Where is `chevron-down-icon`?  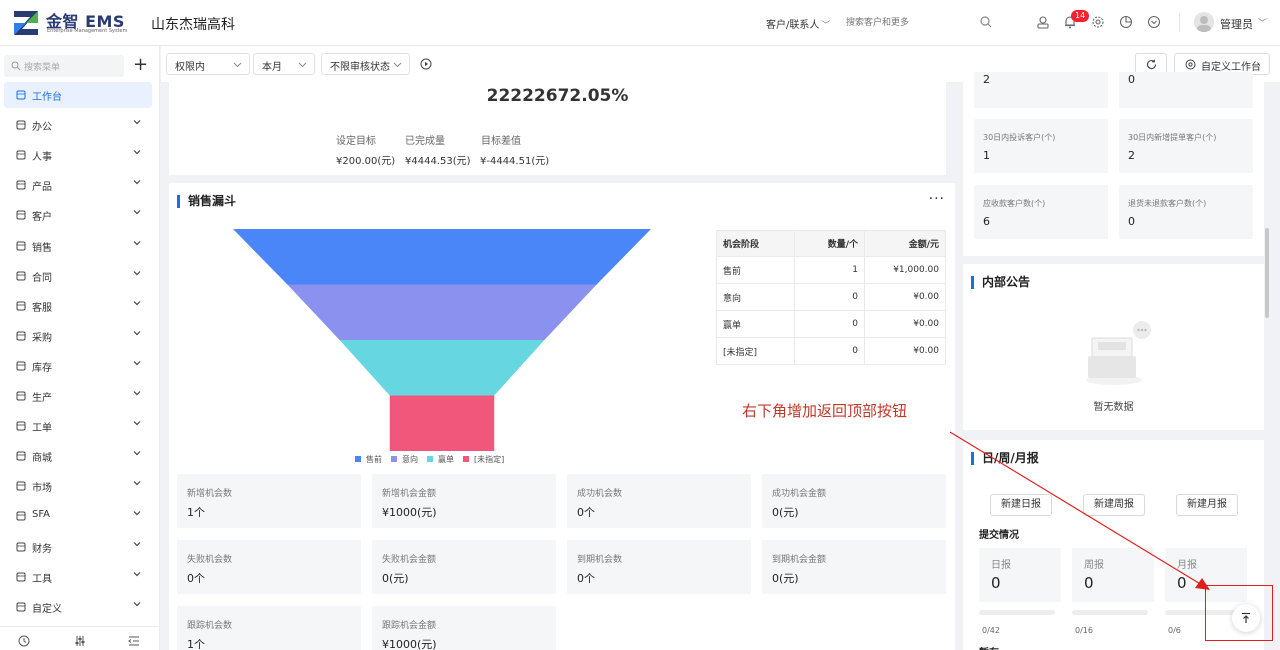
chevron-down-icon is located at coordinates (237, 65).